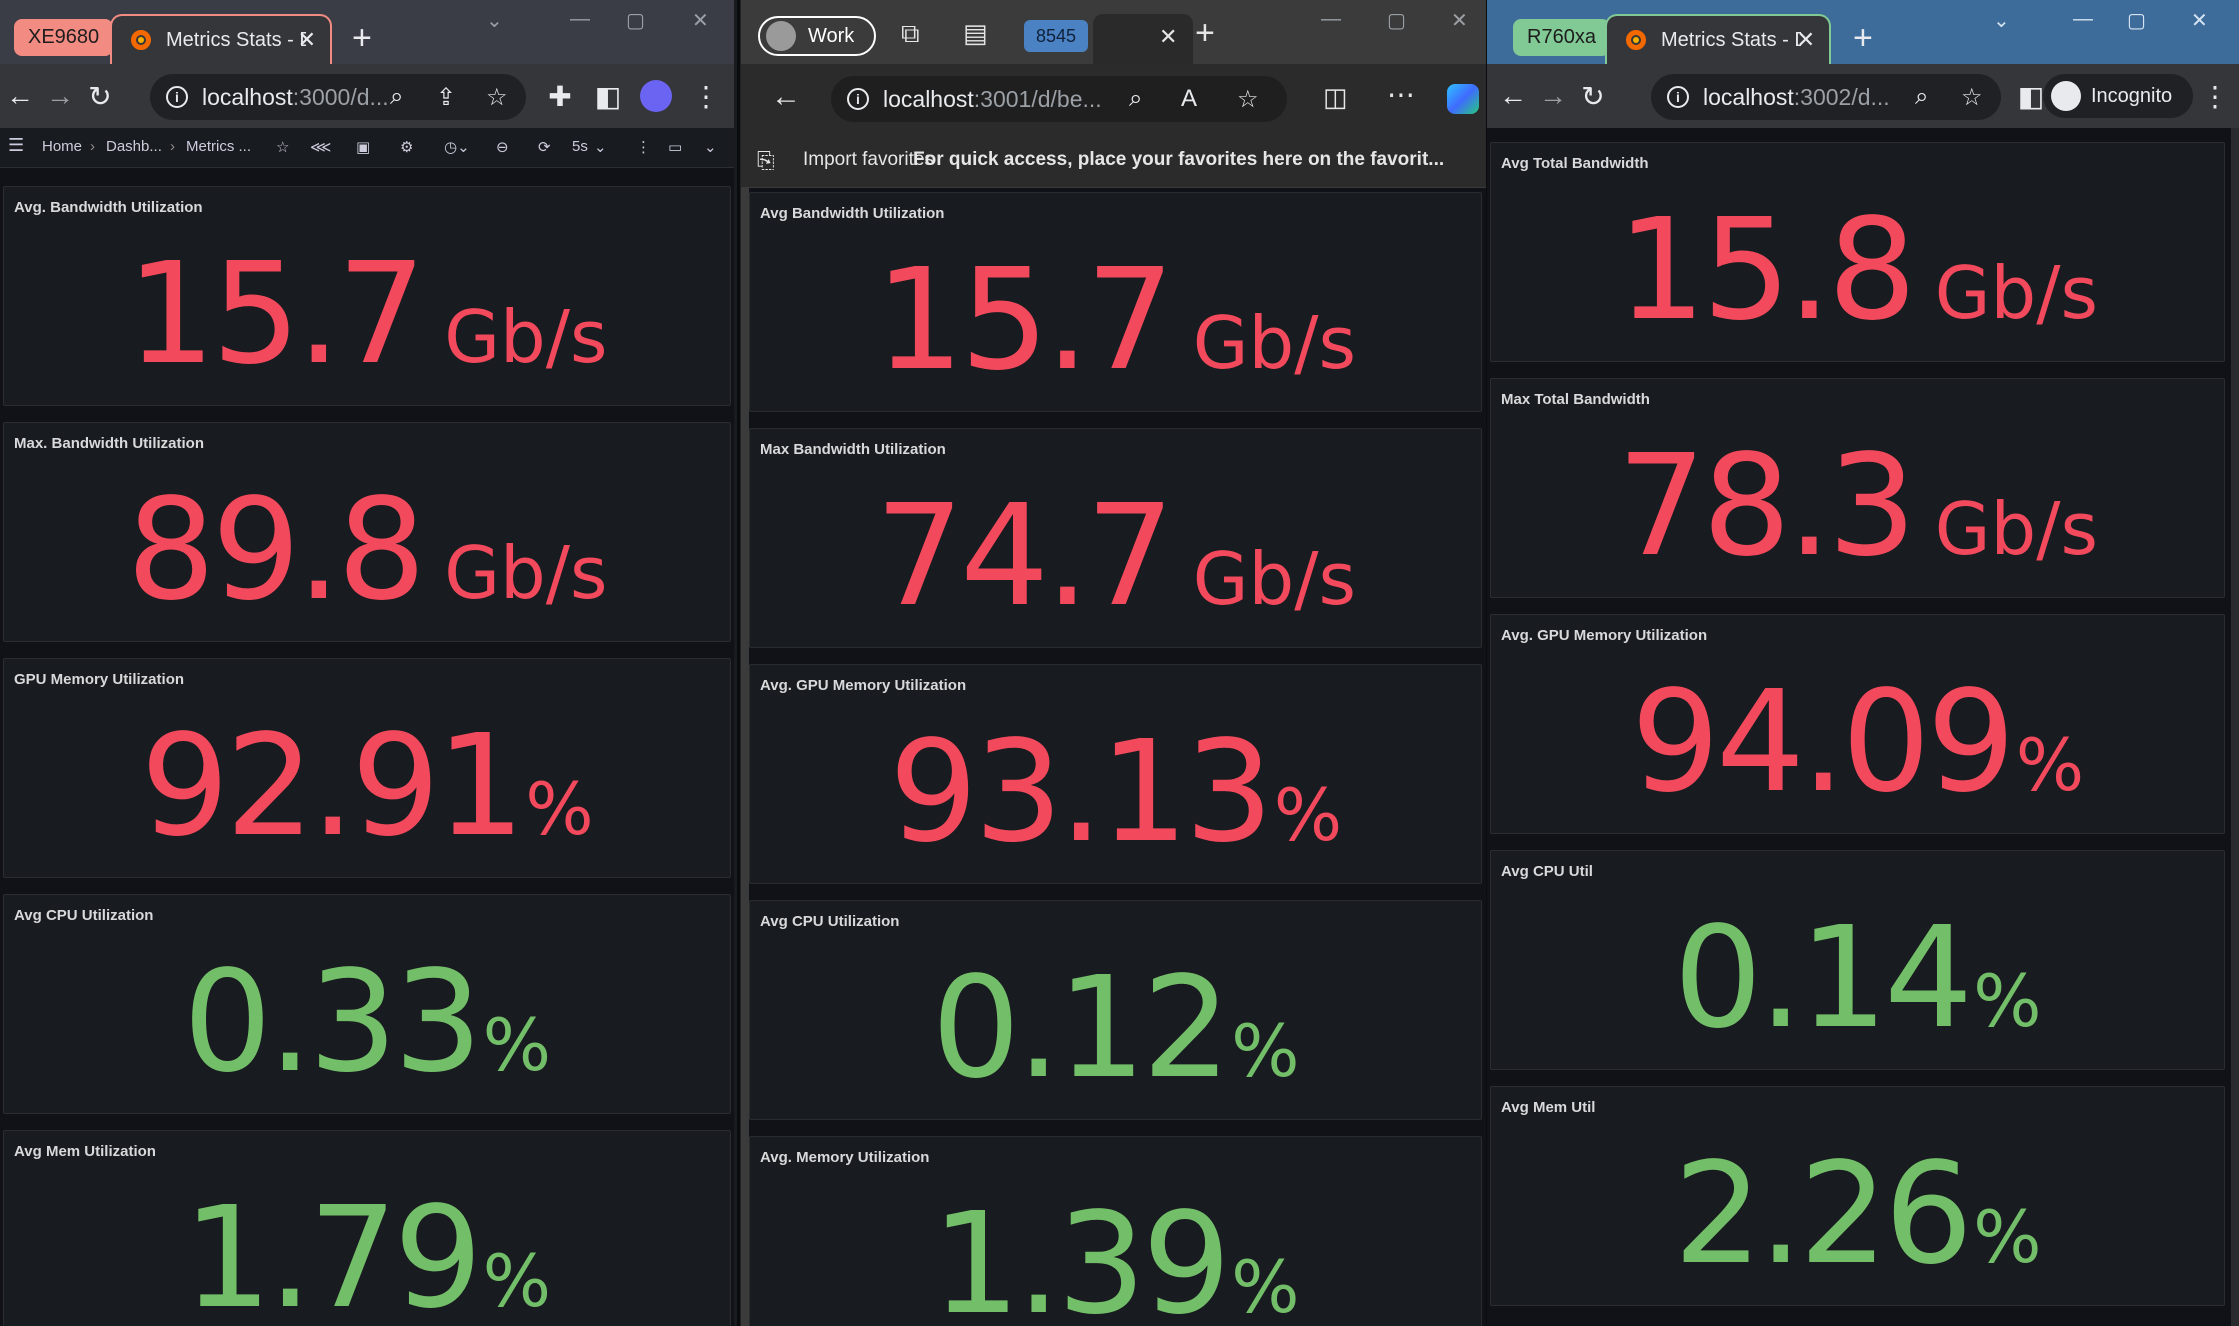 The height and width of the screenshot is (1326, 2239). Describe the element at coordinates (64, 37) in the screenshot. I see `tab-group-label: XE9680` at that location.